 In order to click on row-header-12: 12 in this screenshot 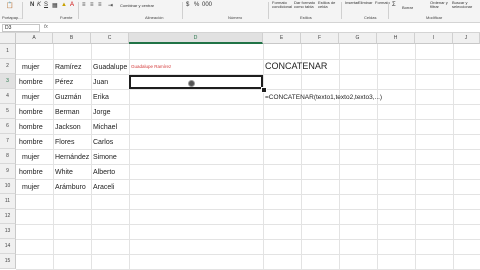, I will do `click(8, 216)`.